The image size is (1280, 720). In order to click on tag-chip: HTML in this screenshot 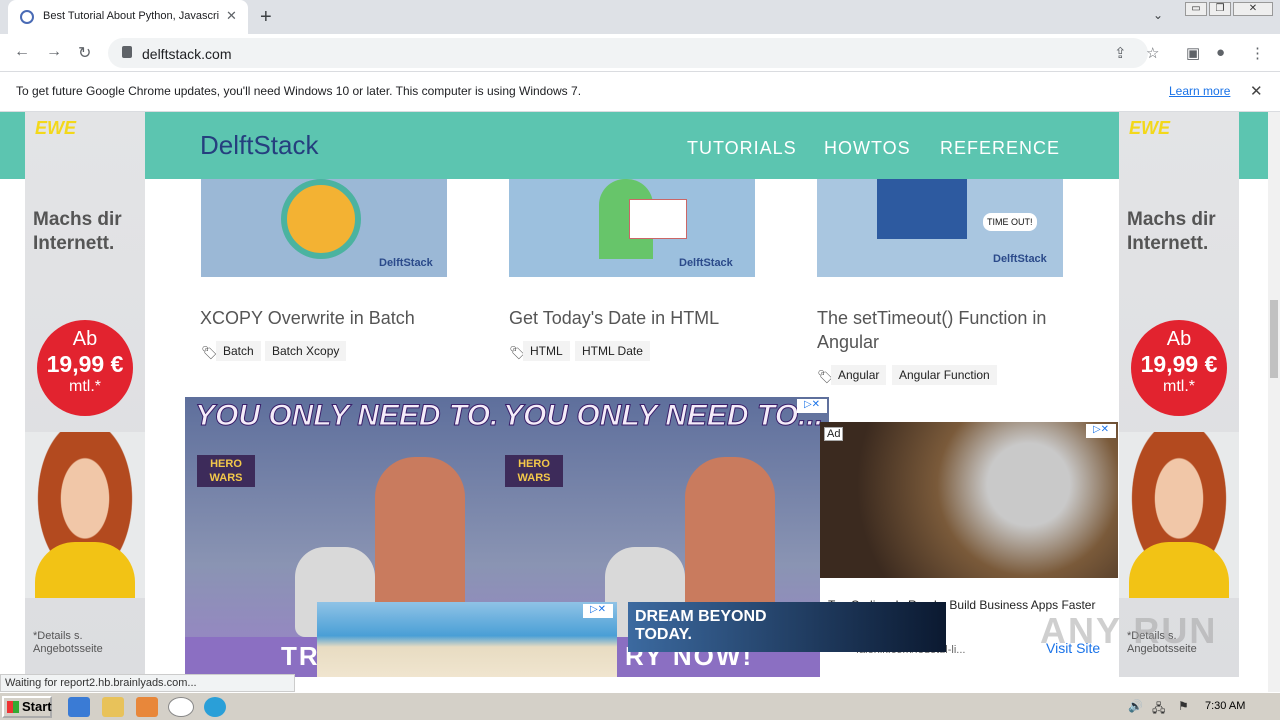, I will do `click(546, 351)`.